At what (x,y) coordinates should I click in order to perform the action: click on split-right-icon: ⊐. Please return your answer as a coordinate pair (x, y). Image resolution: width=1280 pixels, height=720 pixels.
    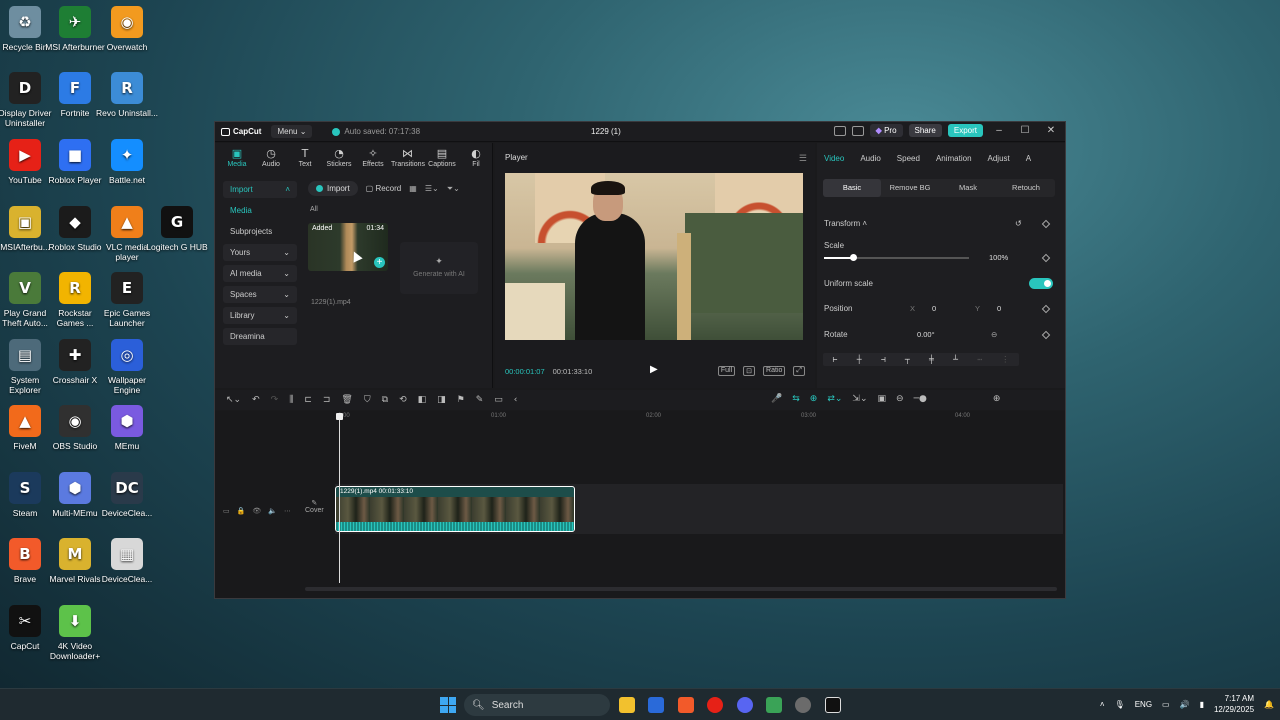
    Looking at the image, I should click on (327, 400).